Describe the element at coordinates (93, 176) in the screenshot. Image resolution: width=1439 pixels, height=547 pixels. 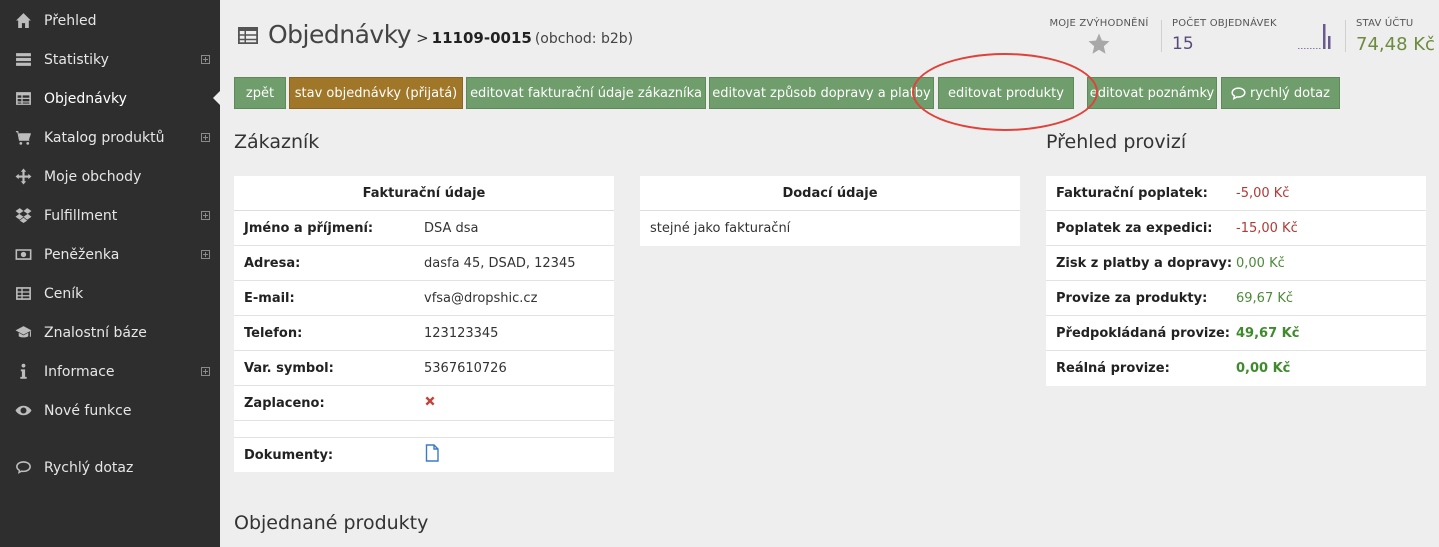
I see `sidebar-item-label: Moje obchody` at that location.